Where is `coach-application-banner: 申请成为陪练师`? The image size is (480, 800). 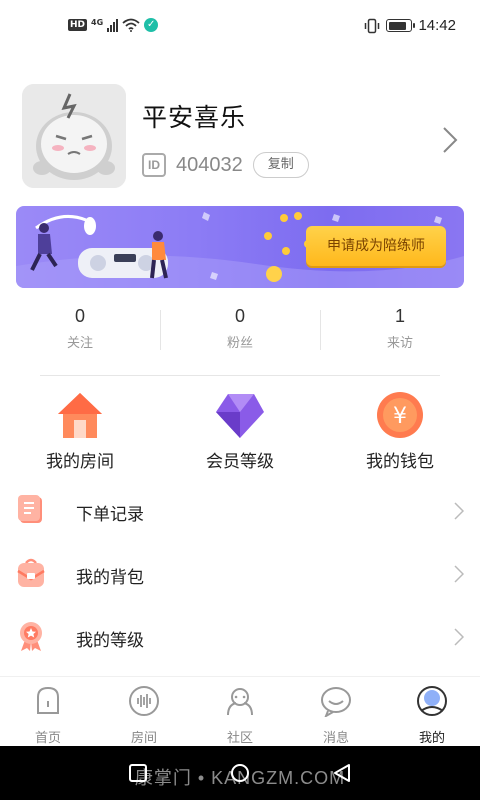 coach-application-banner: 申请成为陪练师 is located at coordinates (240, 247).